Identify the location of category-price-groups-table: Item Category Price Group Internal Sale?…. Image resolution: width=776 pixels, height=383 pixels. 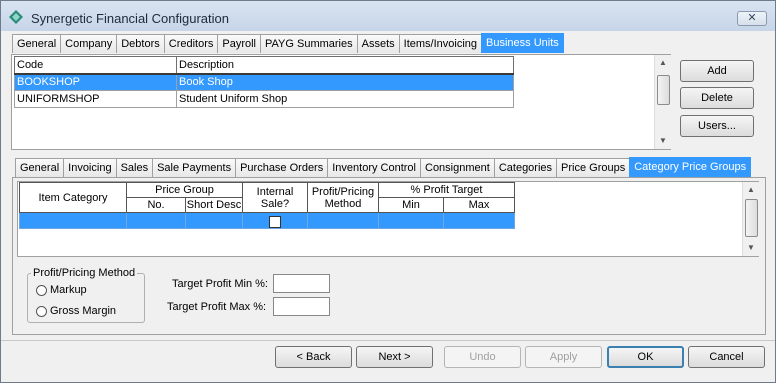
(267, 205).